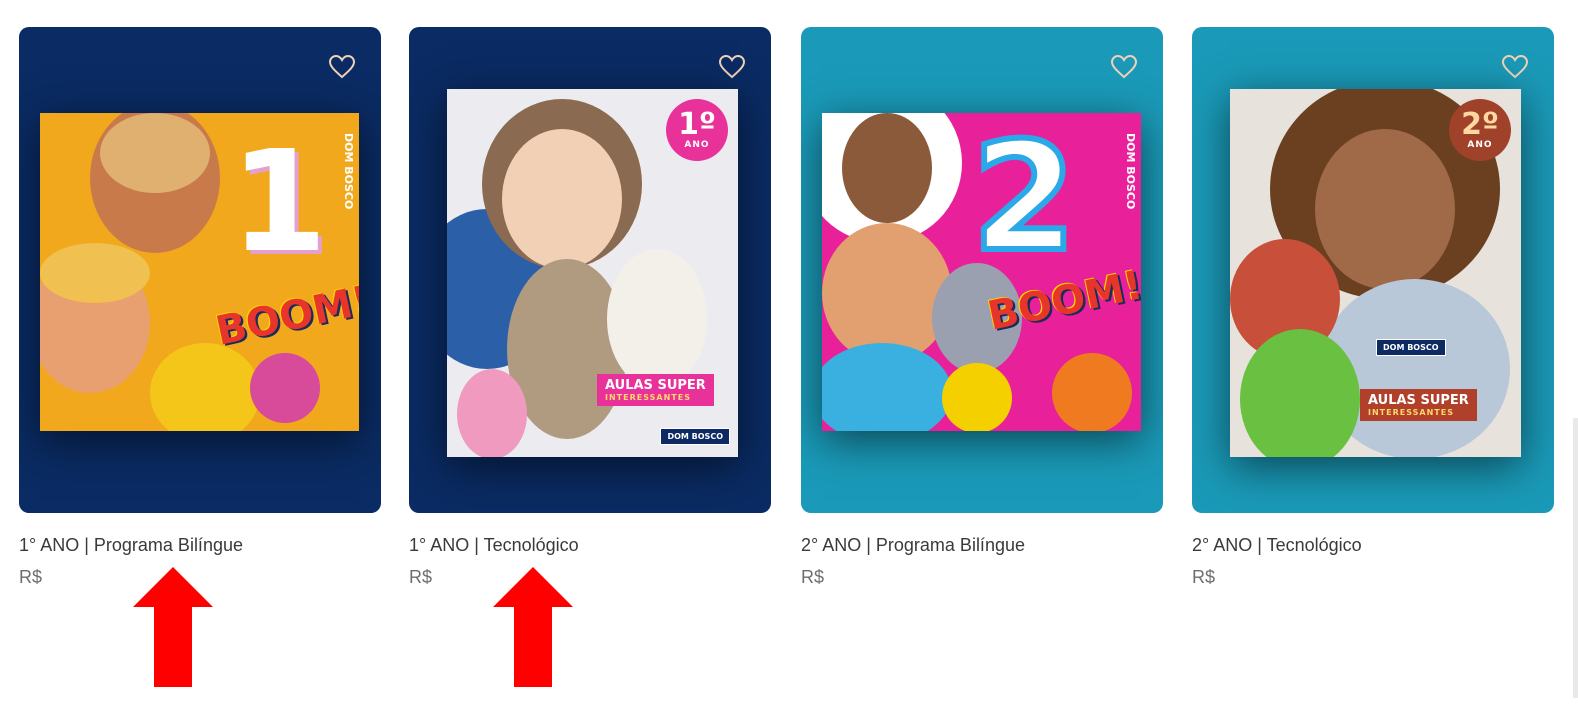 This screenshot has width=1578, height=705. I want to click on cover-grade-badge: 1º ANO, so click(697, 130).